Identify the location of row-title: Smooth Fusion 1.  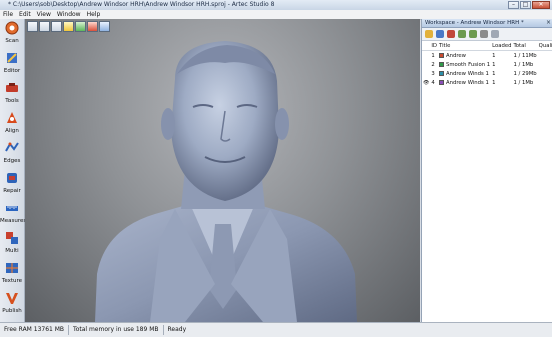
(464, 64).